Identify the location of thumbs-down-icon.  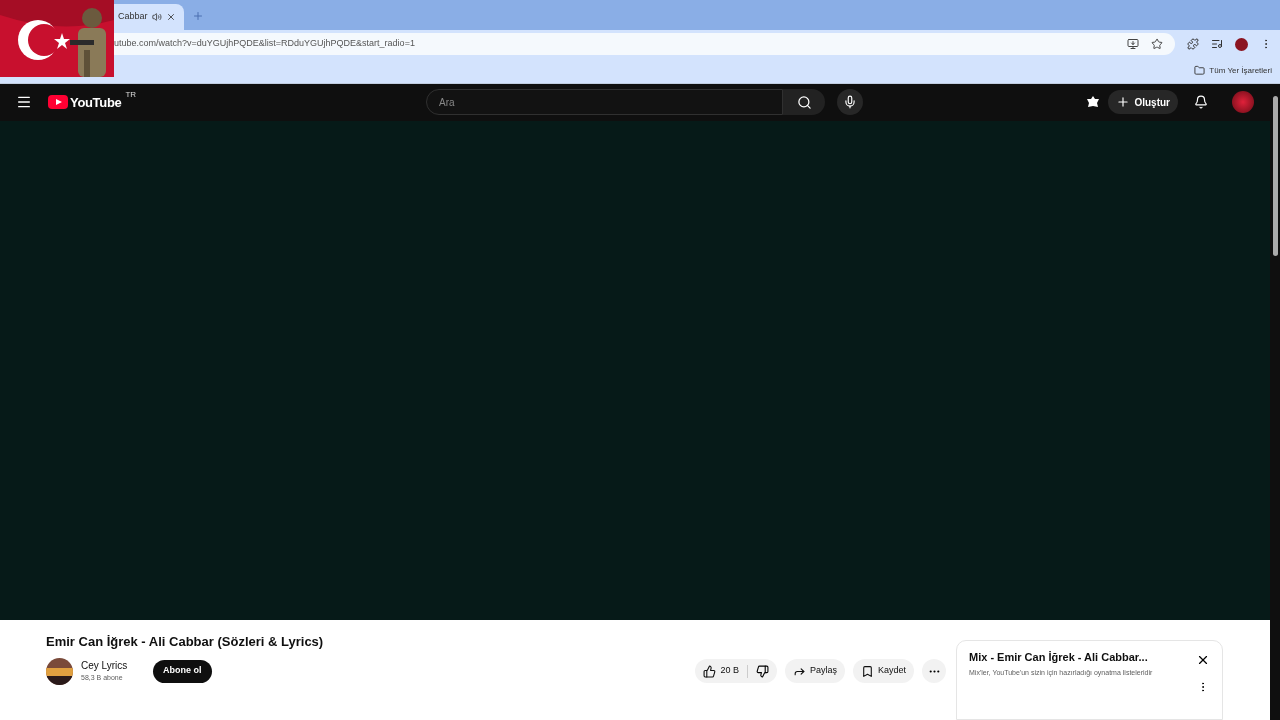
(762, 671).